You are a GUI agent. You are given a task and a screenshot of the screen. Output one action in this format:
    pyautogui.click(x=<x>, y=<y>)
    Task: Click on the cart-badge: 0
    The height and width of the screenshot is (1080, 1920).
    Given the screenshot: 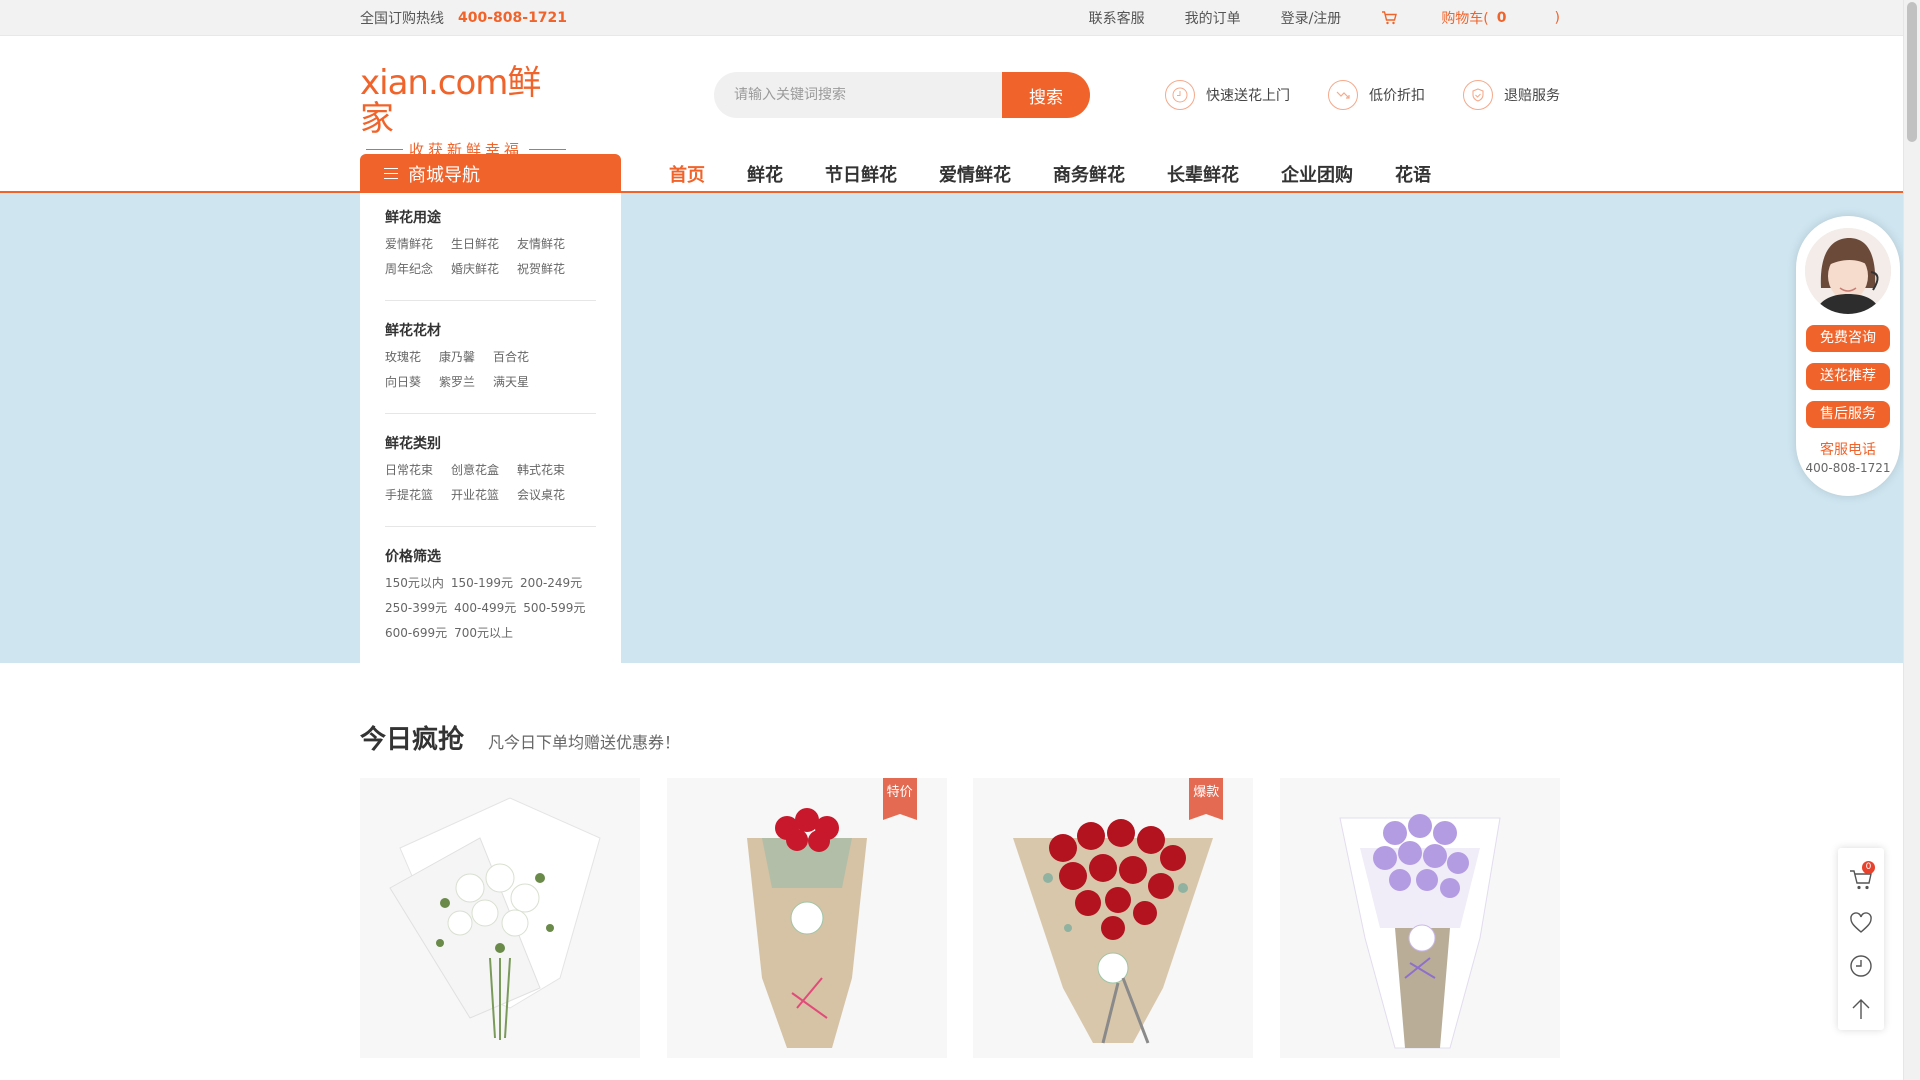 What is the action you would take?
    pyautogui.click(x=1868, y=867)
    